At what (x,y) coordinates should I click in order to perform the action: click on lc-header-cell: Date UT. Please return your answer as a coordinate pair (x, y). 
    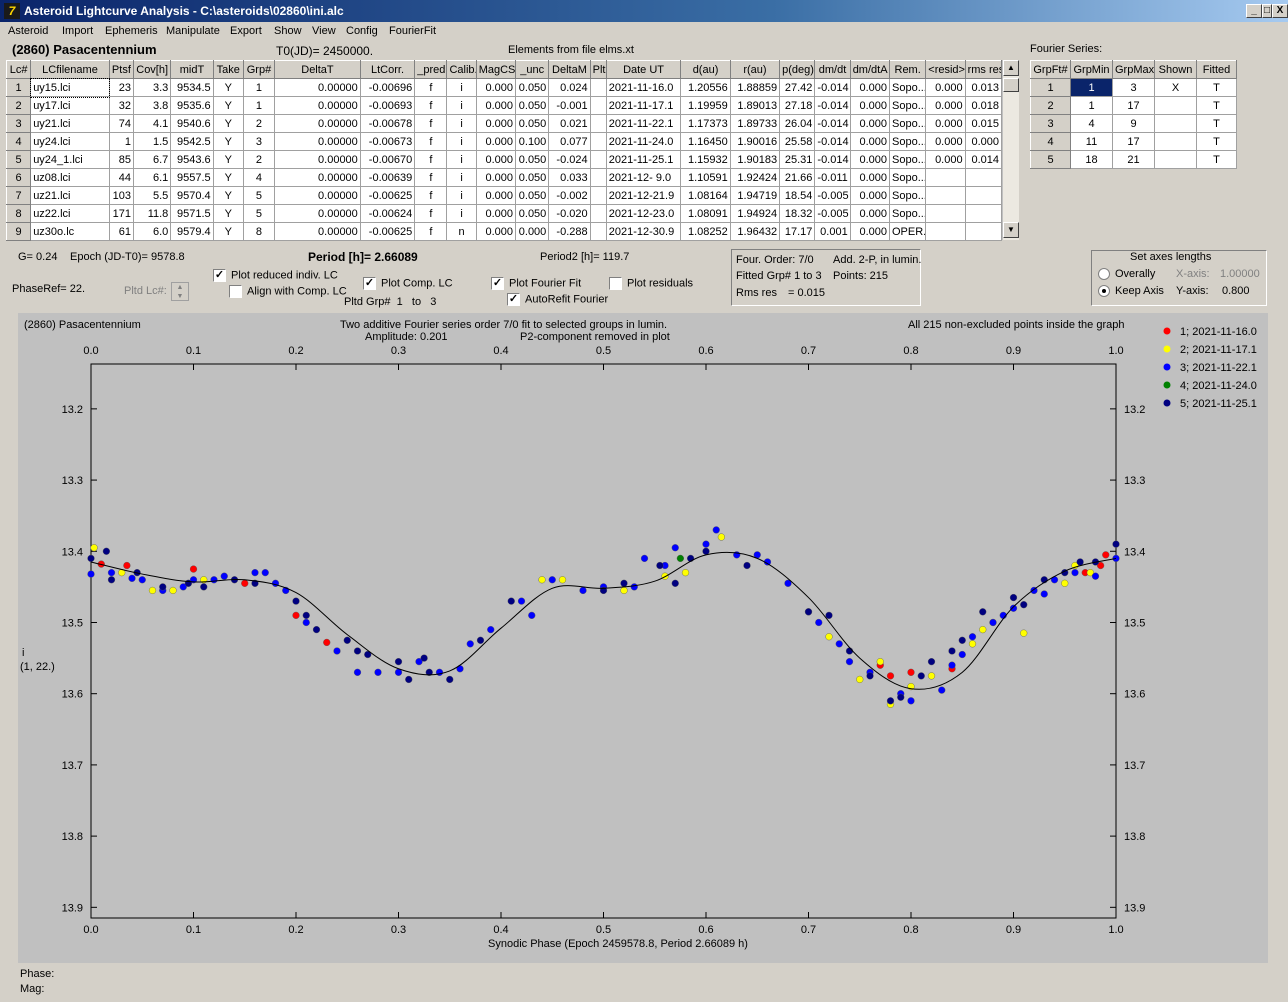
    Looking at the image, I should click on (643, 69).